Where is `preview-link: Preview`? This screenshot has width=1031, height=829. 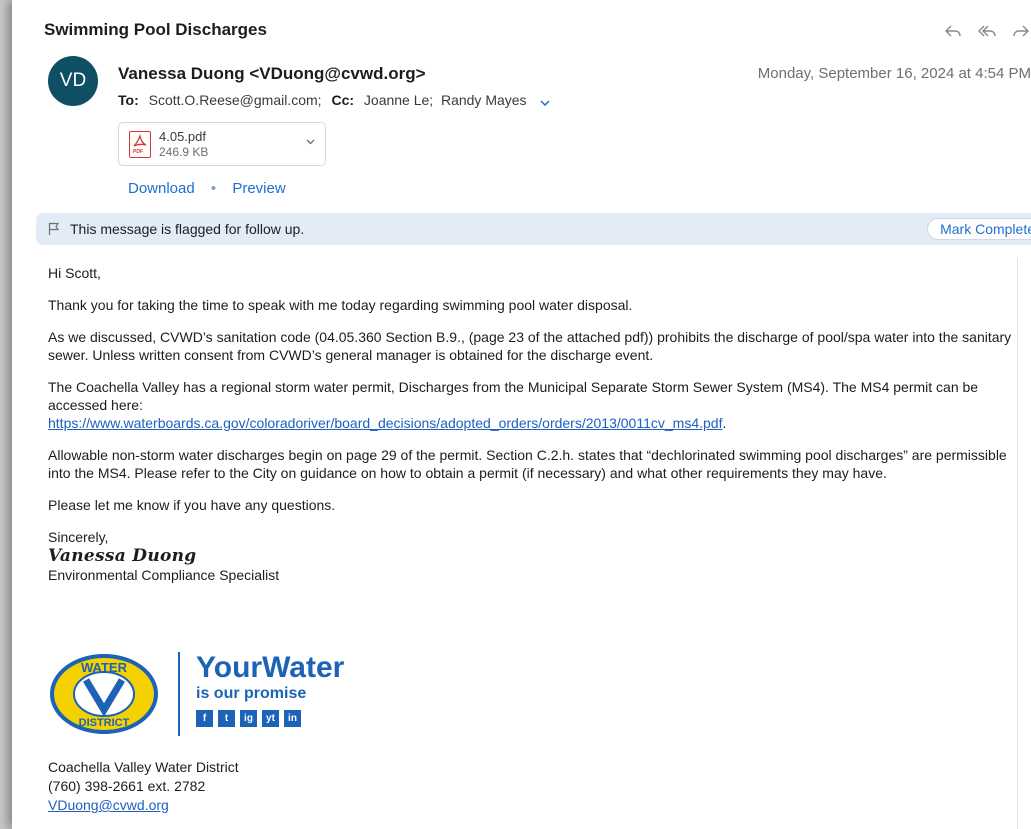 preview-link: Preview is located at coordinates (258, 188).